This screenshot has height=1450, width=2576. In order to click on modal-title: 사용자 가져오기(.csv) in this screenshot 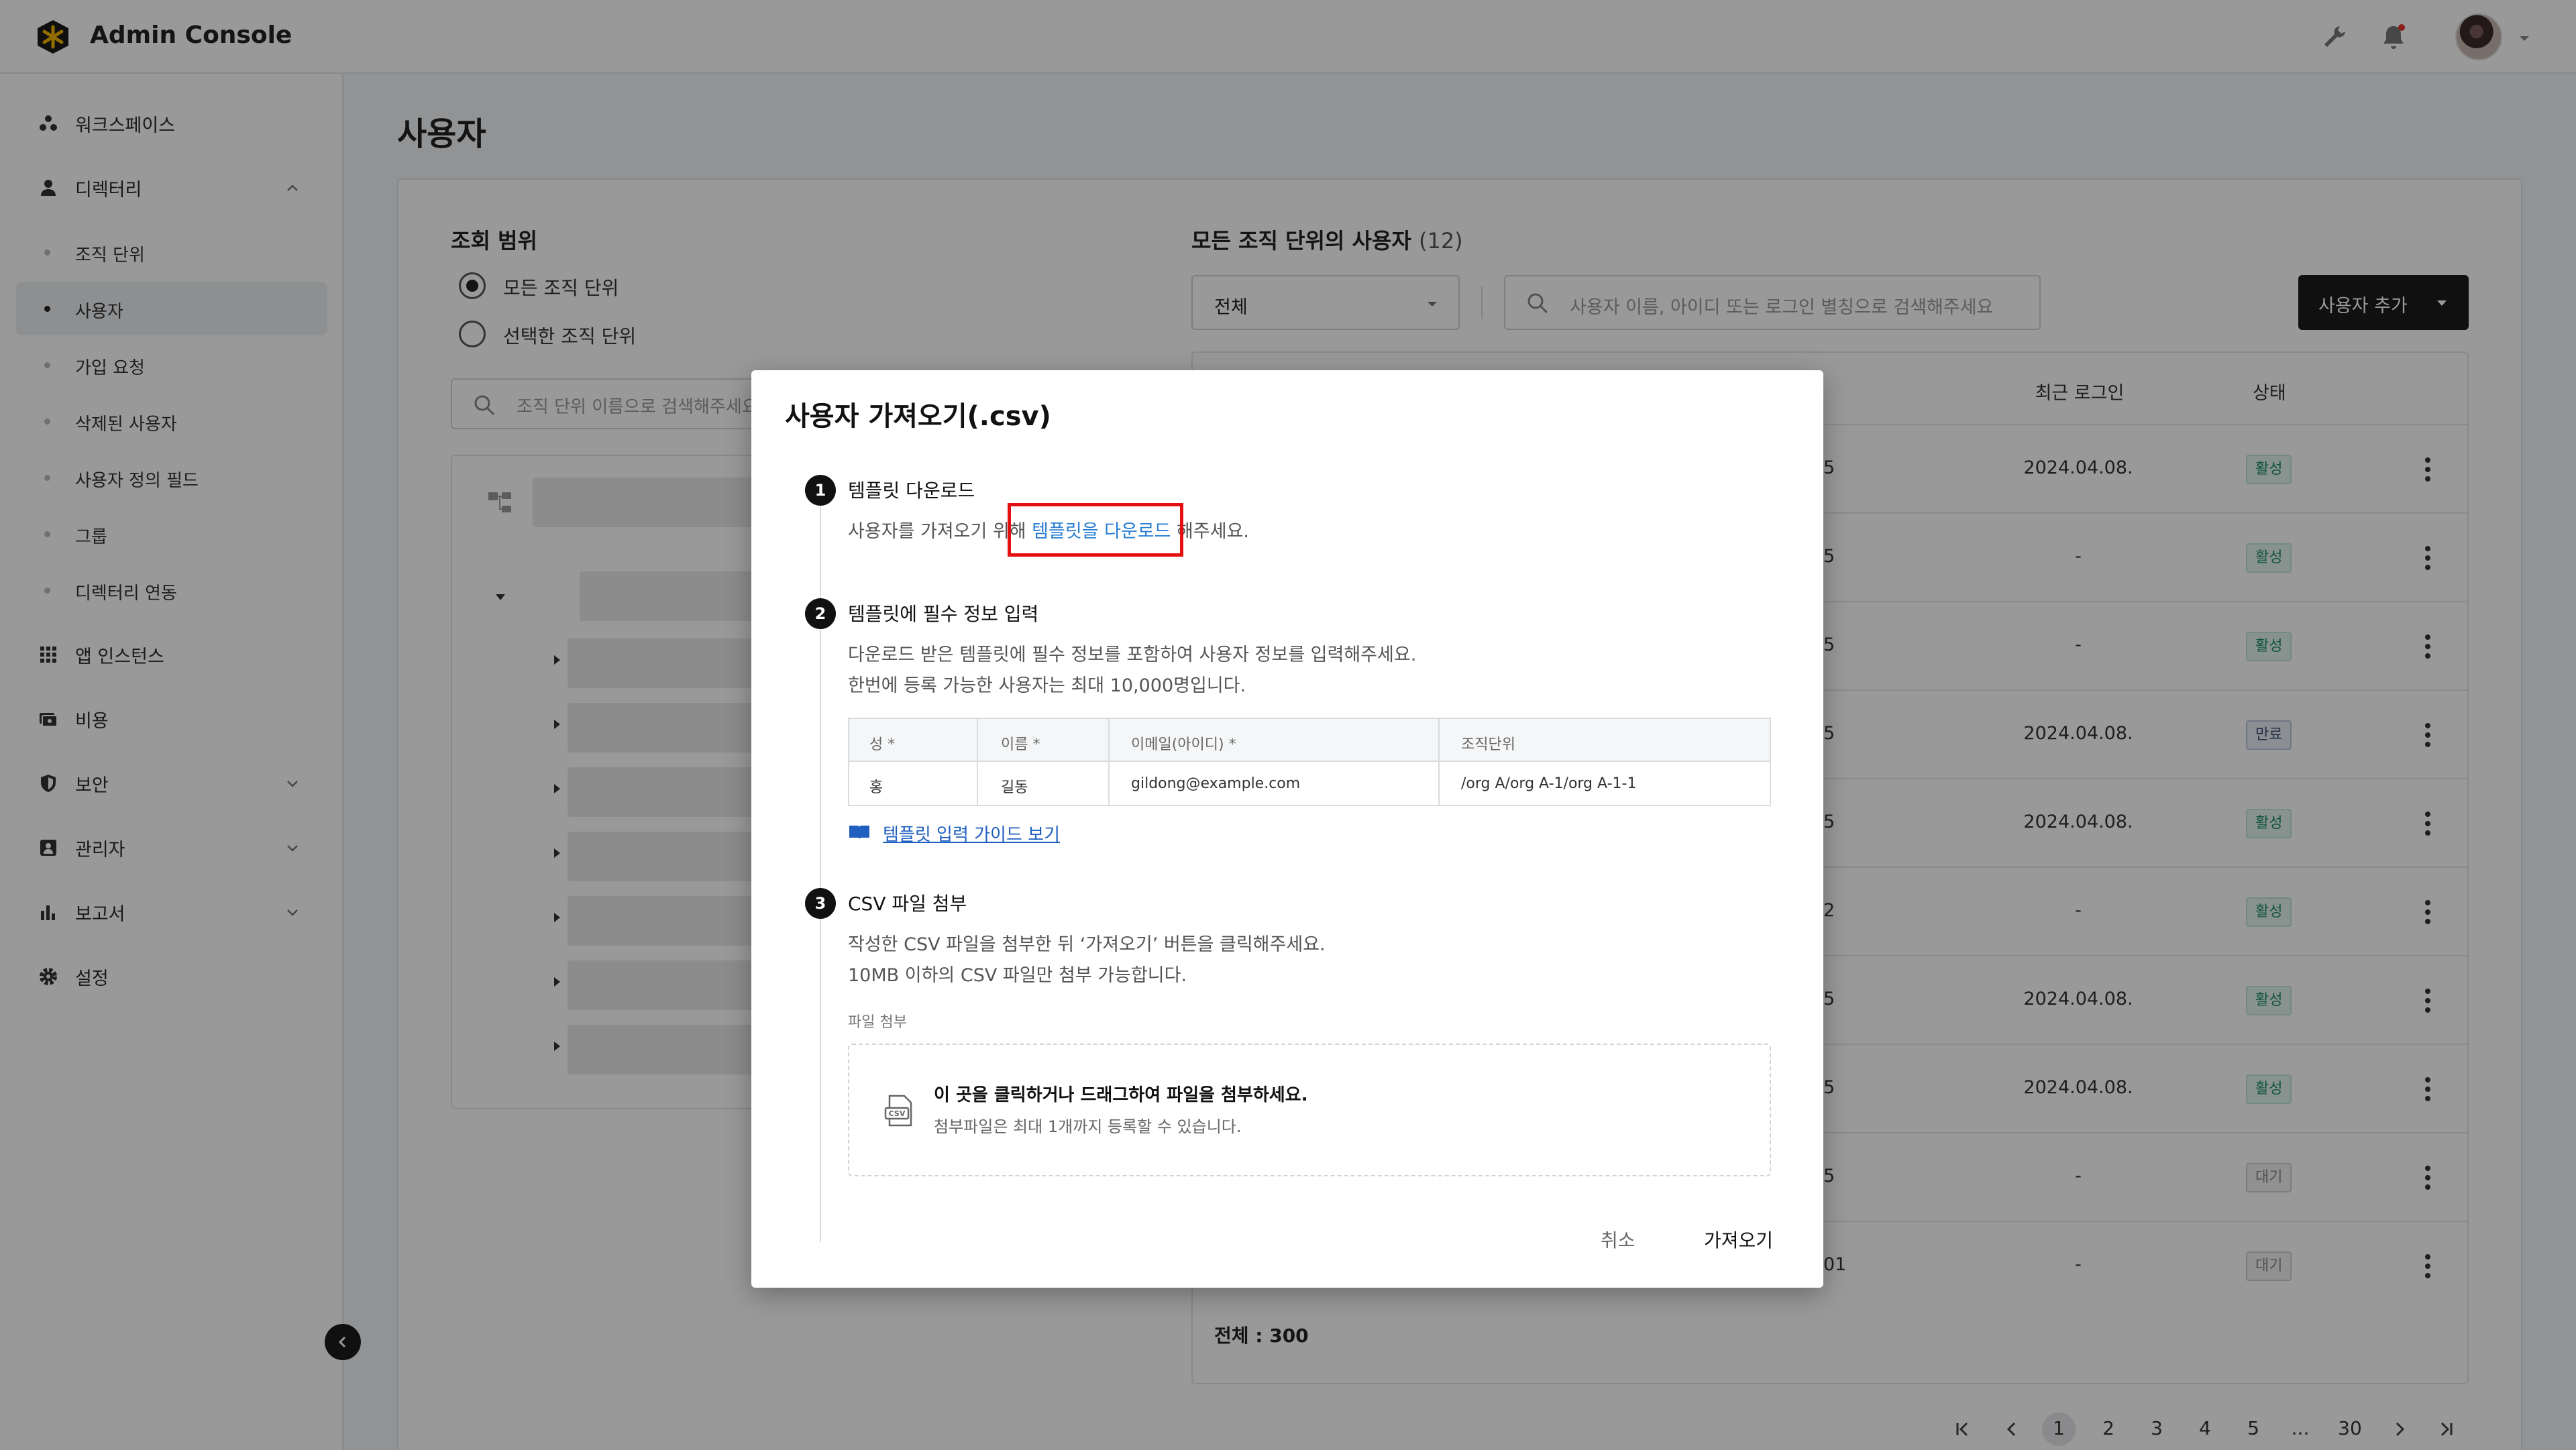, I will do `click(918, 416)`.